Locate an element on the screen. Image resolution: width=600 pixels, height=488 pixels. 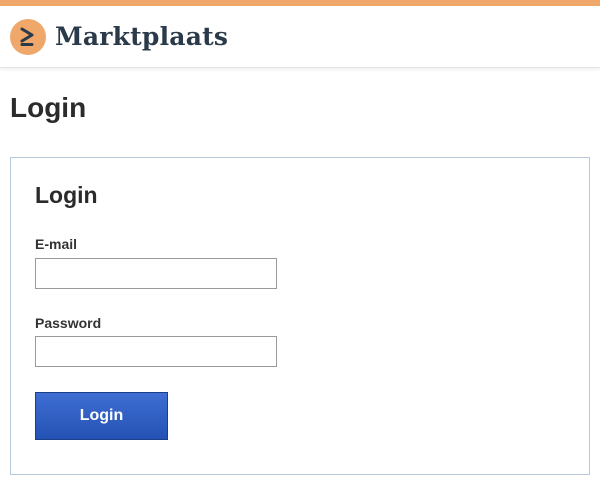
site-header: Marktplaats is located at coordinates (300, 37).